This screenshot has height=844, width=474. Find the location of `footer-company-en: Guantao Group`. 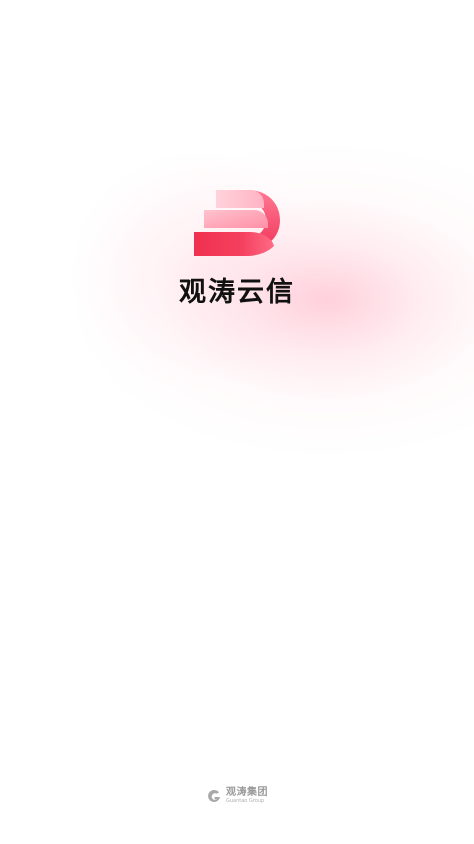

footer-company-en: Guantao Group is located at coordinates (245, 801).